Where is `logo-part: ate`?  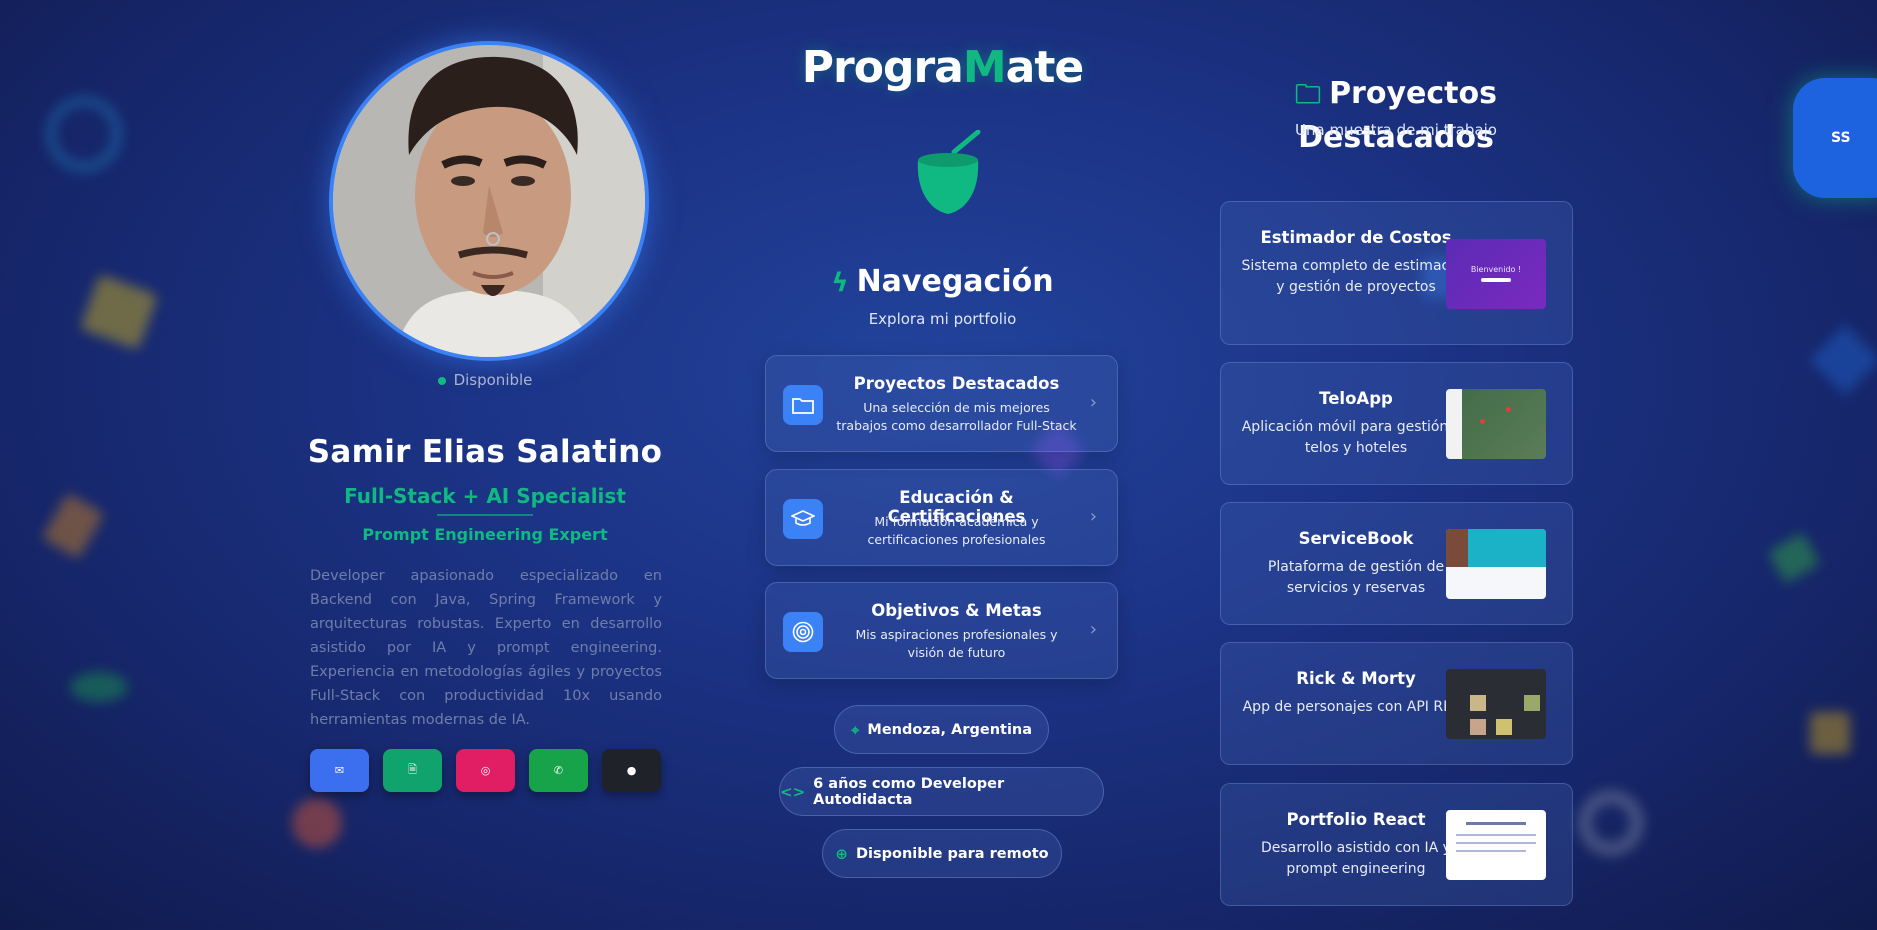 logo-part: ate is located at coordinates (1045, 67).